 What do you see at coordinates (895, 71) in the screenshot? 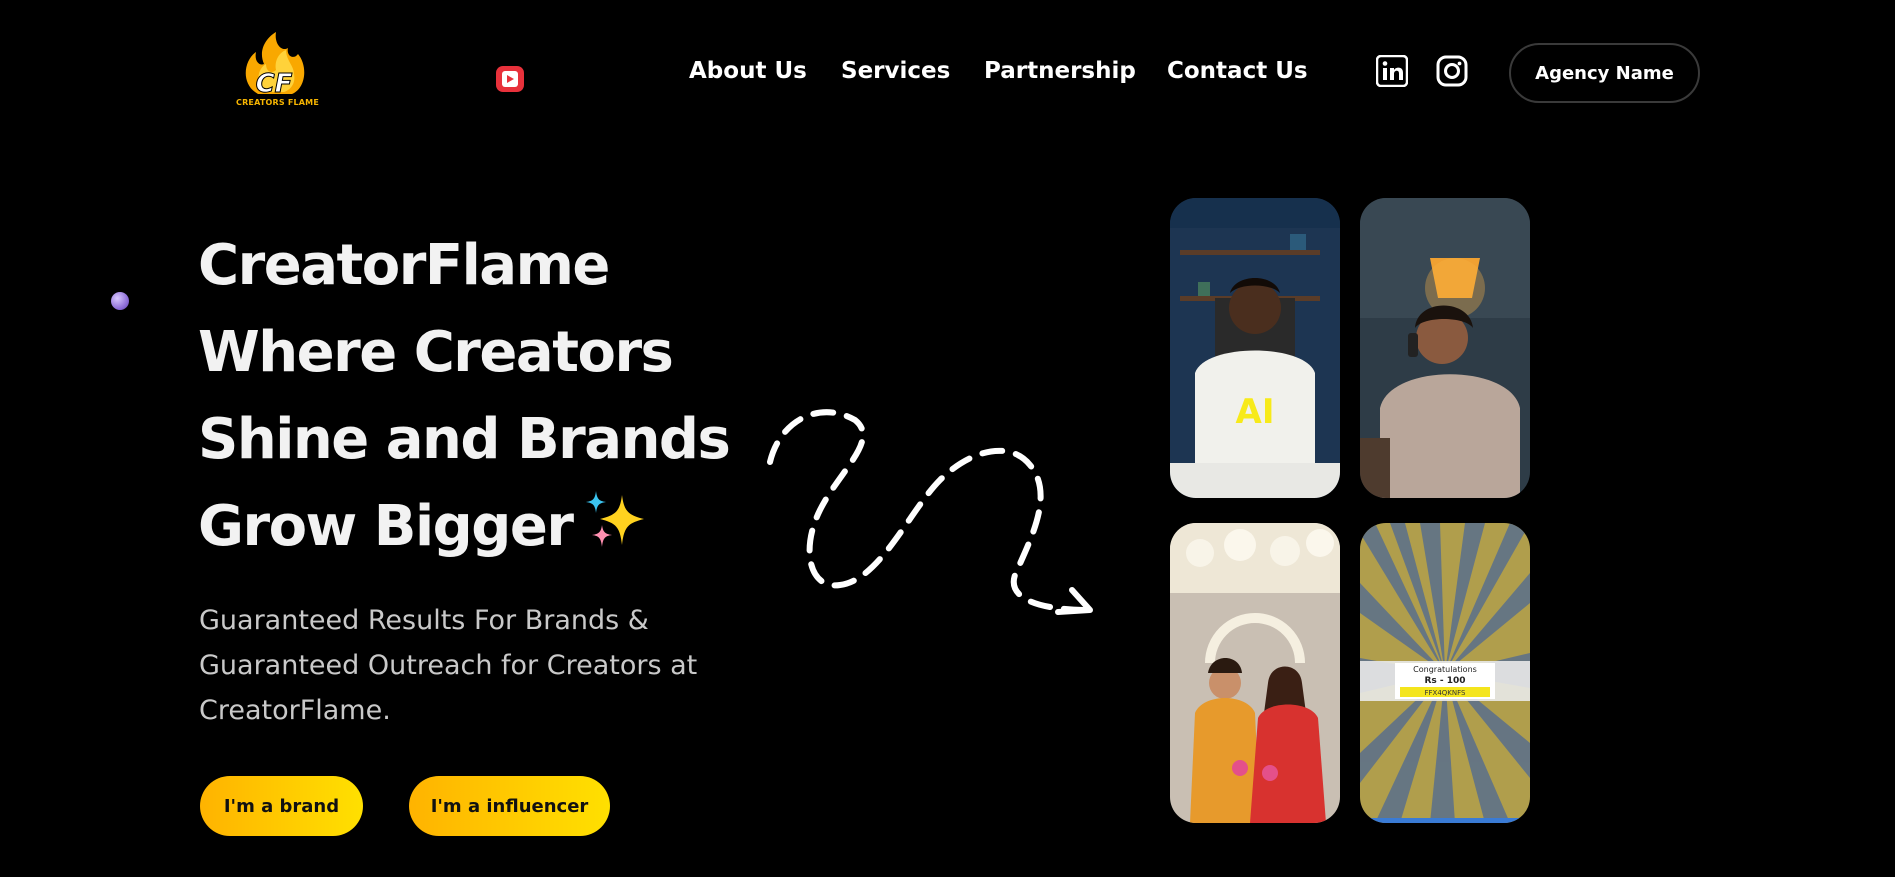
I see `nav-services: Services` at bounding box center [895, 71].